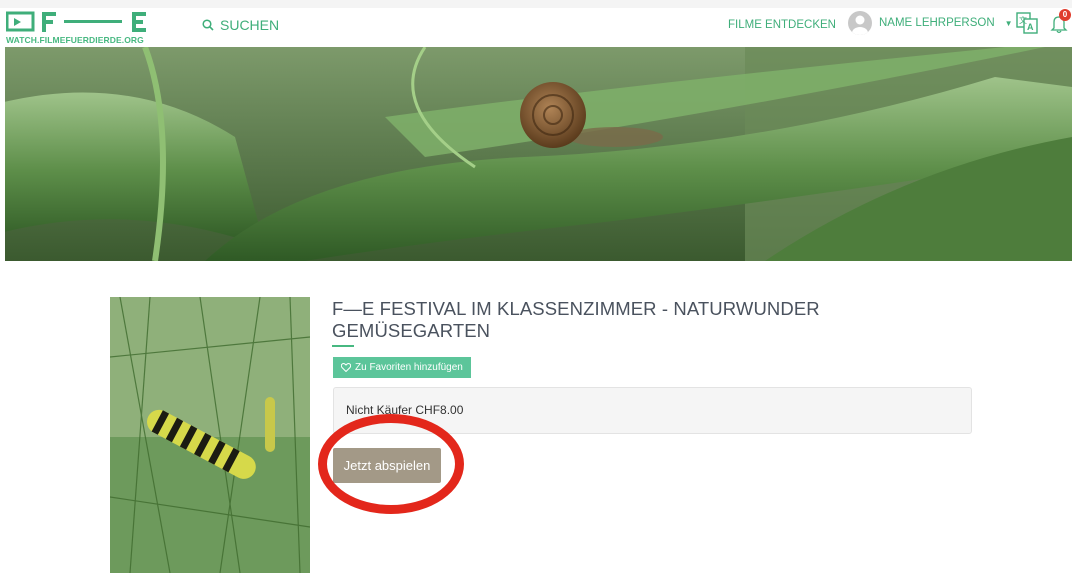  I want to click on svg-text: 文, so click(1023, 20).